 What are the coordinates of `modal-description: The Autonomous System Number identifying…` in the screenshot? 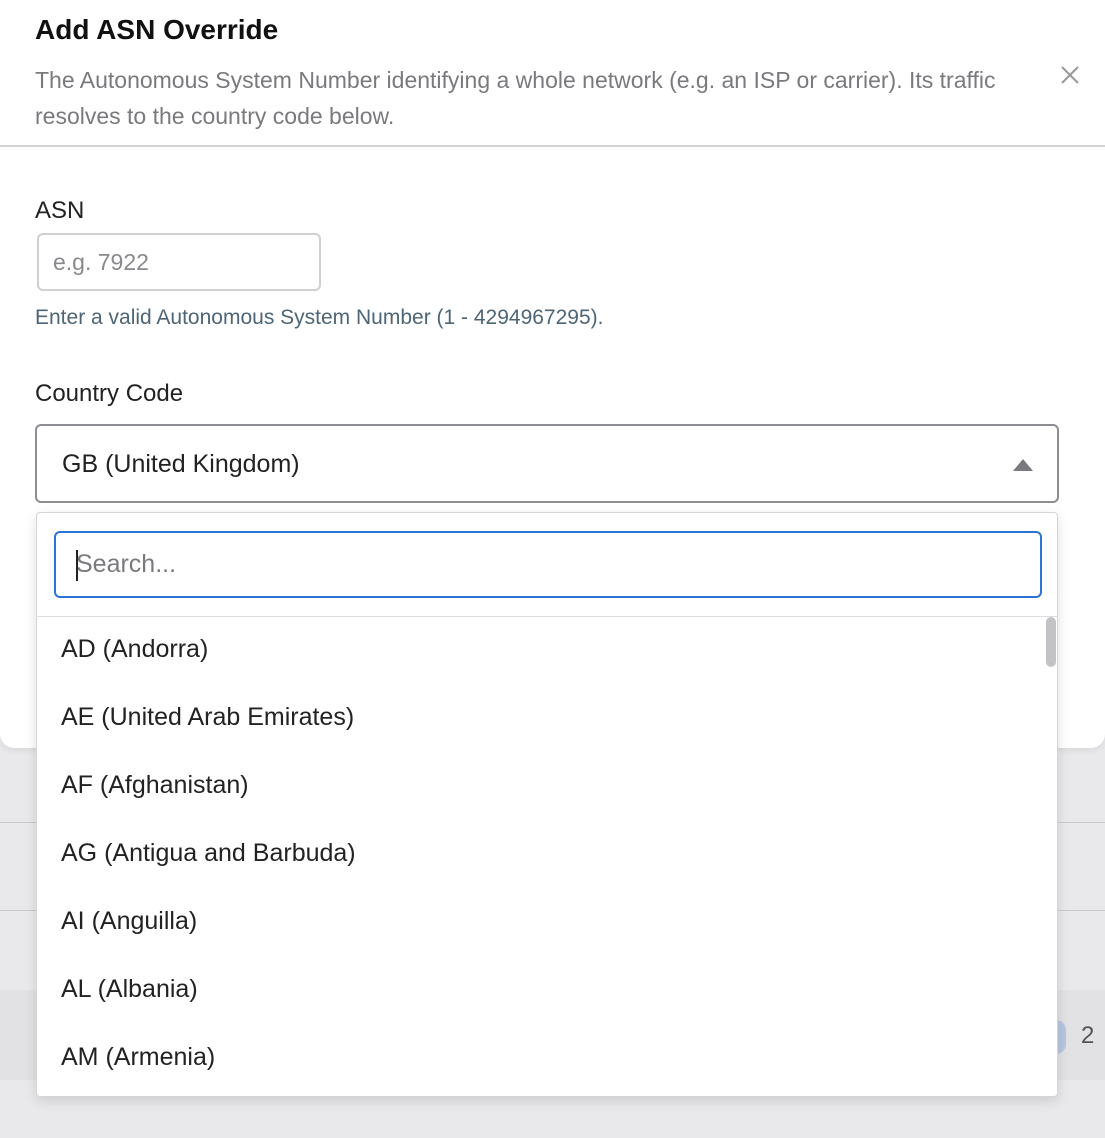 It's located at (515, 98).